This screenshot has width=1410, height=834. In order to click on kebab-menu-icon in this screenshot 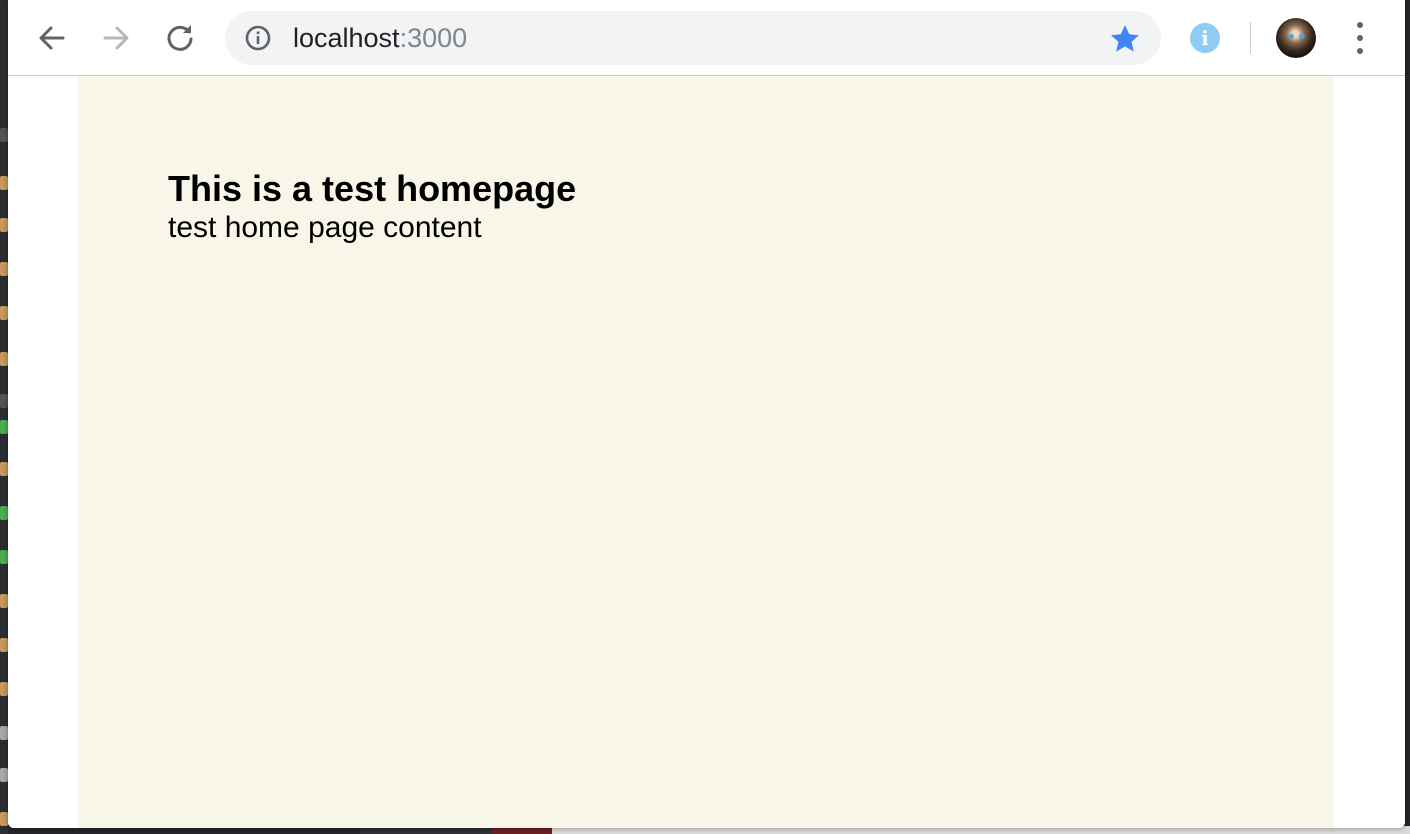, I will do `click(1360, 38)`.